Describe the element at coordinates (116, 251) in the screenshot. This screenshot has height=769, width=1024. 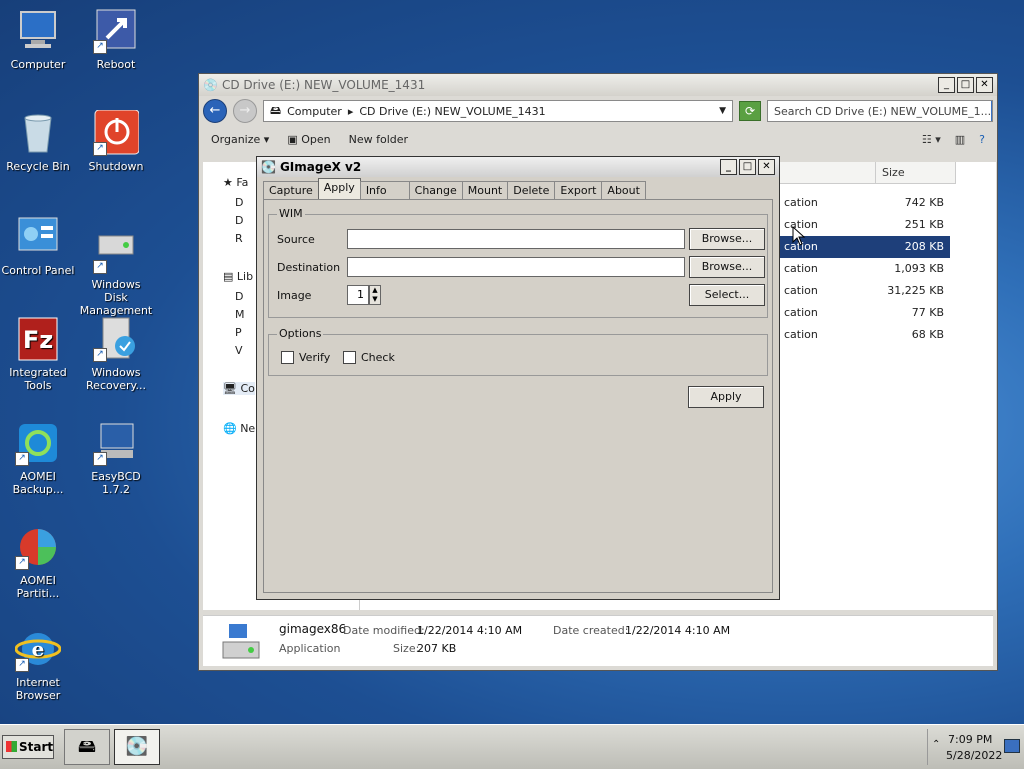
I see `disk-management-icon: ↗` at that location.